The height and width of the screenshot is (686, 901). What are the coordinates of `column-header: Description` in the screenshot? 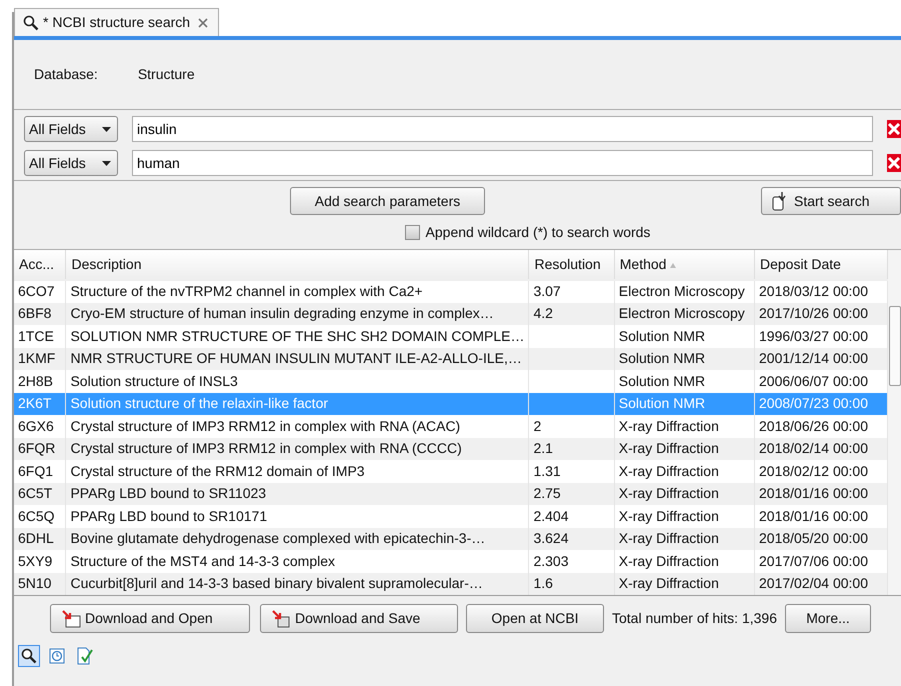 It's located at (297, 265).